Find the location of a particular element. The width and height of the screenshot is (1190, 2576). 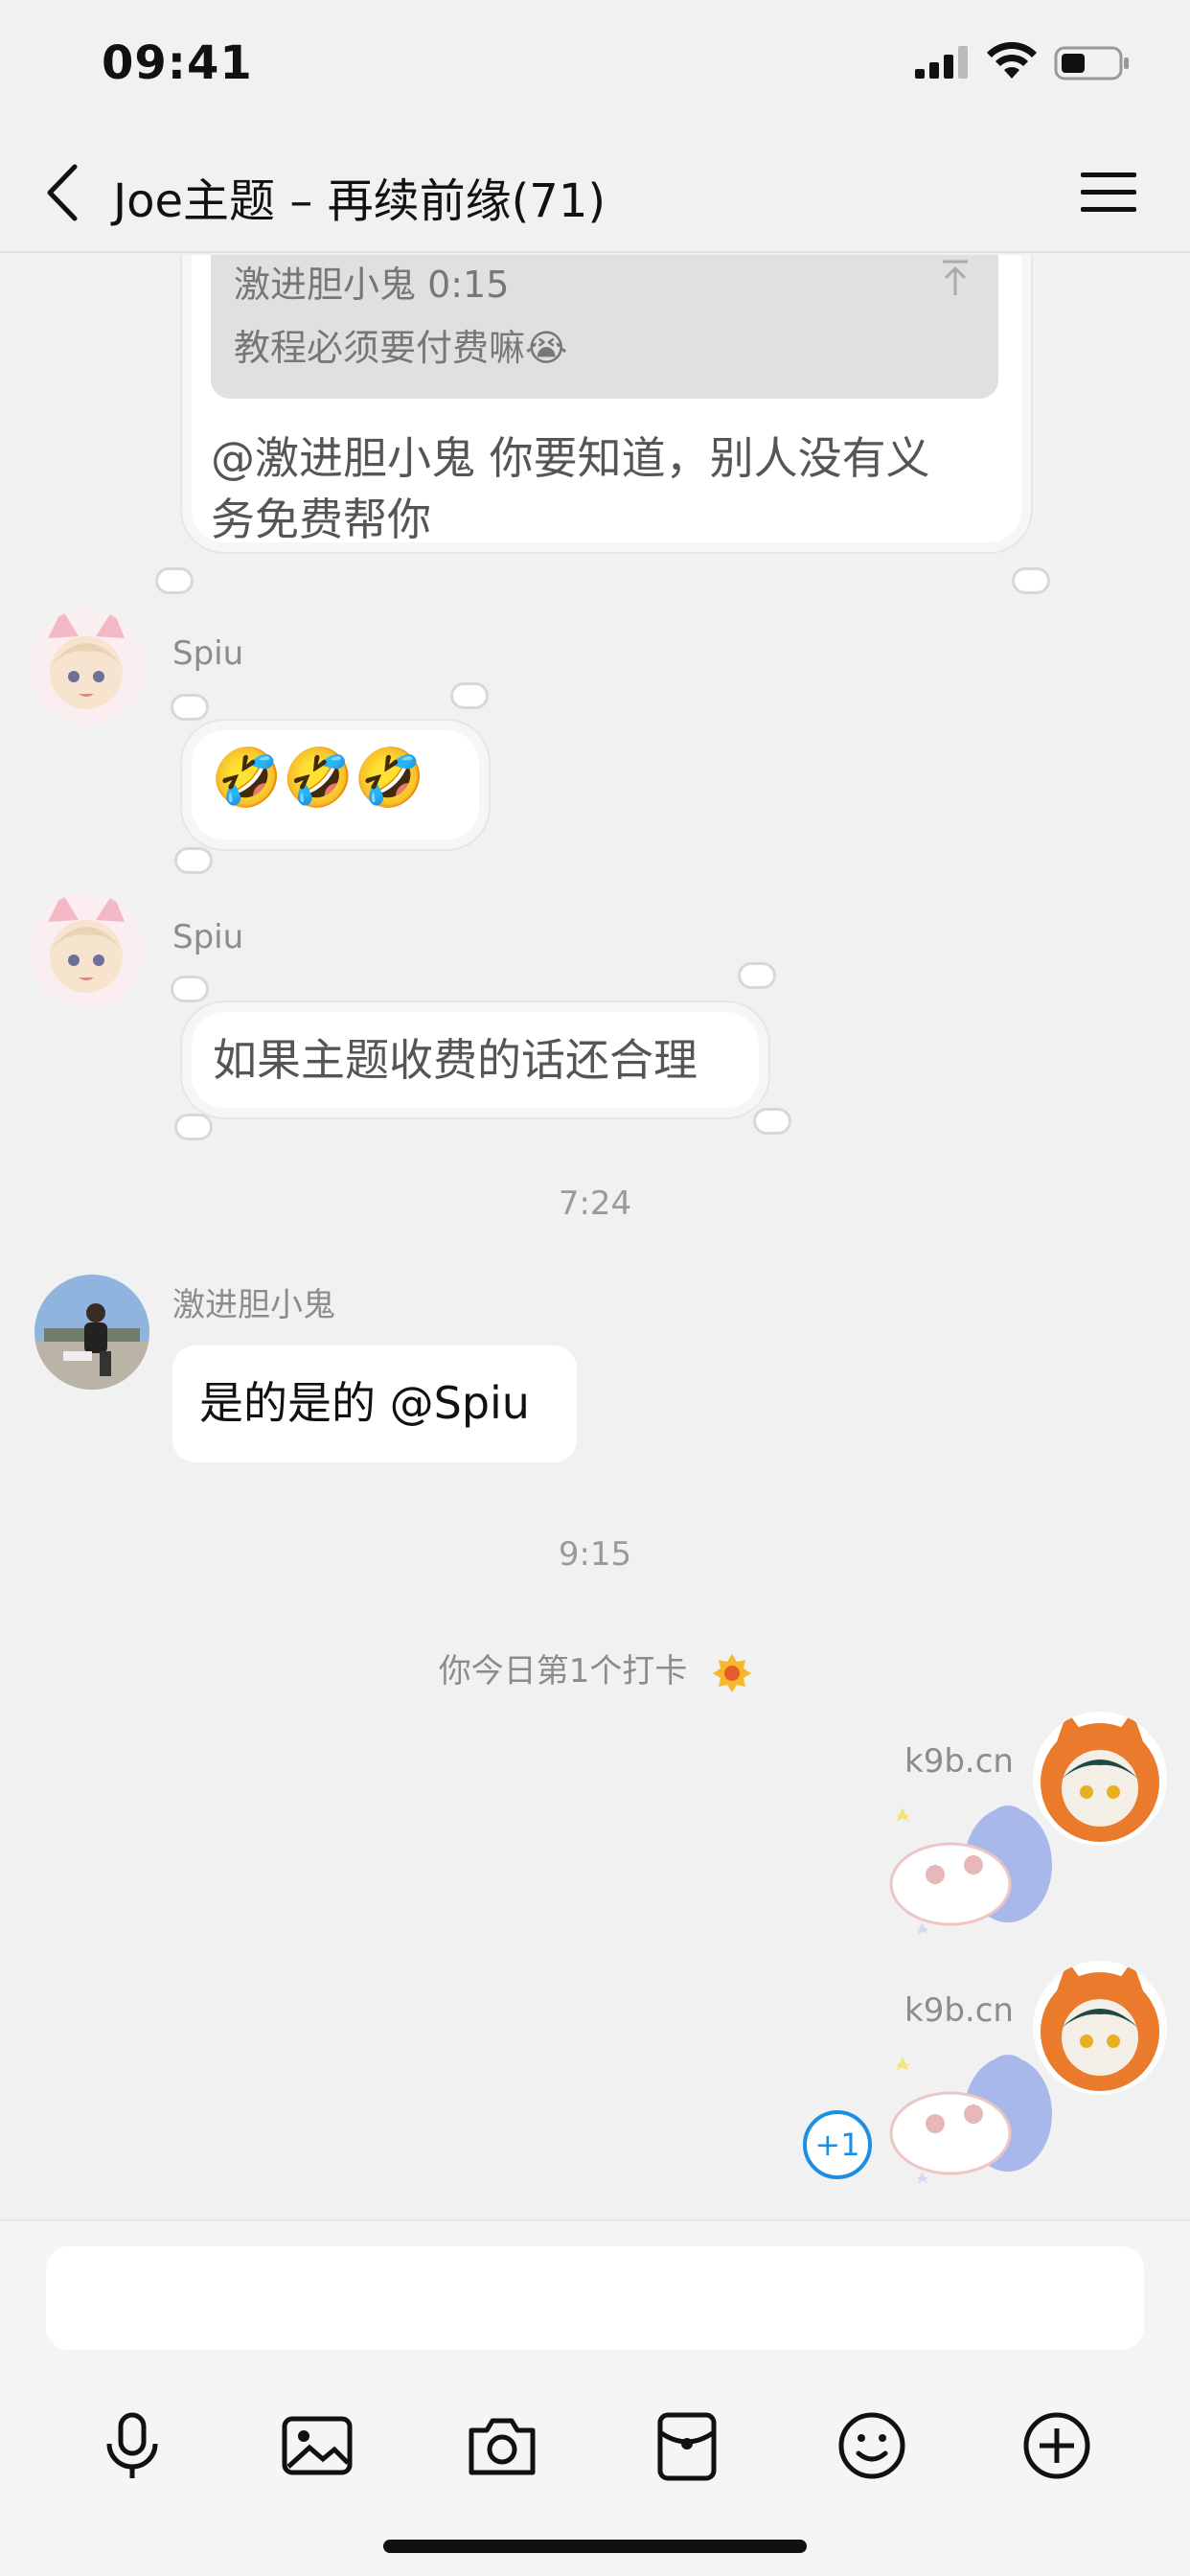

reply-text: @激进胆小鬼 你要知道，别人没有义 务免费帮你 is located at coordinates (571, 488).